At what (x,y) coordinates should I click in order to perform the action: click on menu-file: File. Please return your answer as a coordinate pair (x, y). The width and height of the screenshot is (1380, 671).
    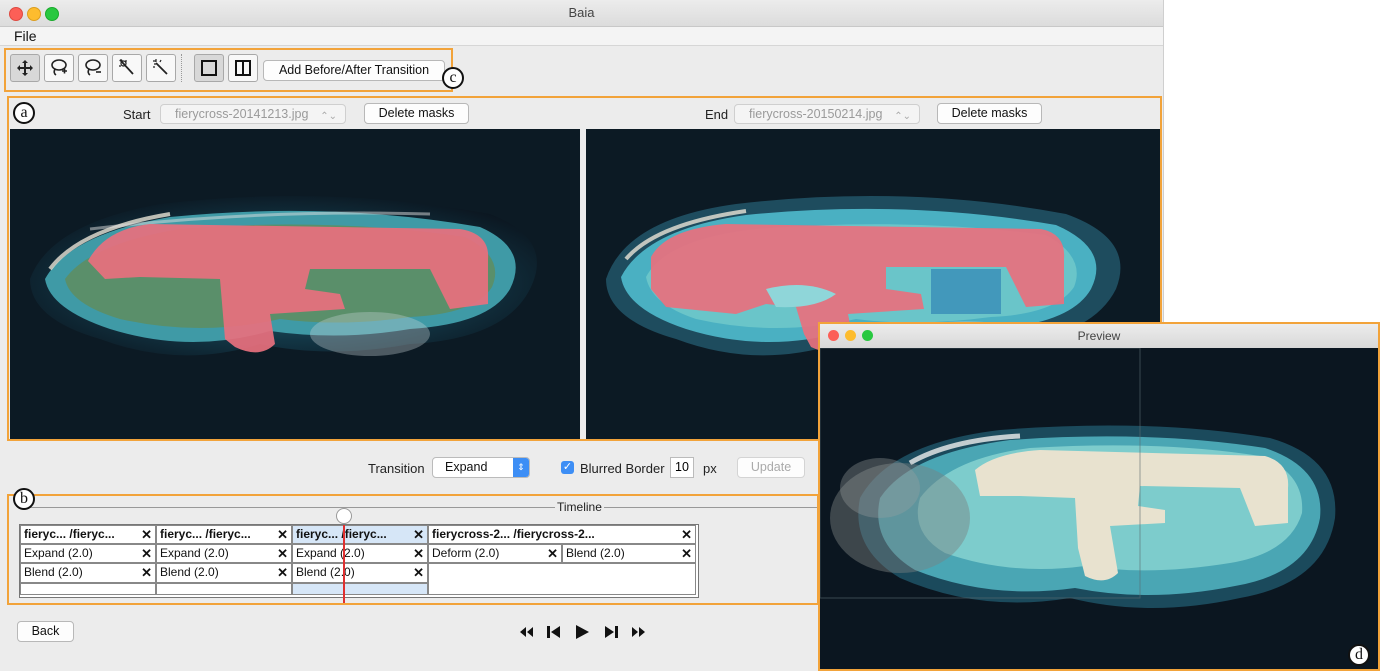
    Looking at the image, I should click on (25, 36).